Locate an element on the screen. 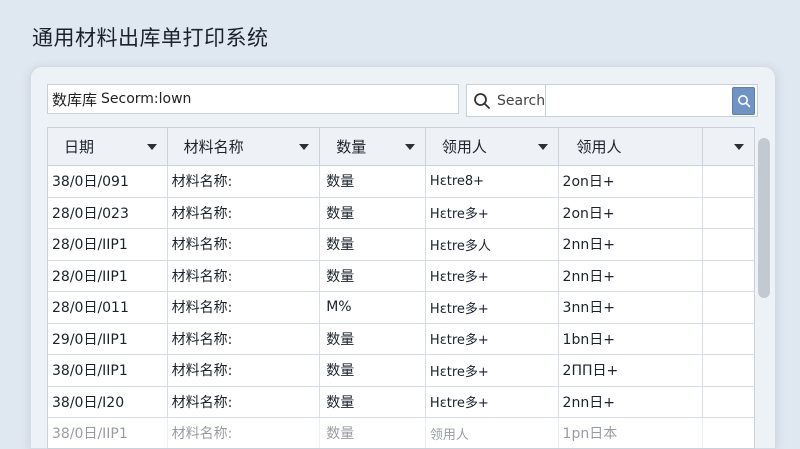 This screenshot has width=800, height=449. table-row: 38/0日/Ⅰ20 材料名称: 数量 Hεtre多+ 2nn日+ is located at coordinates (401, 402).